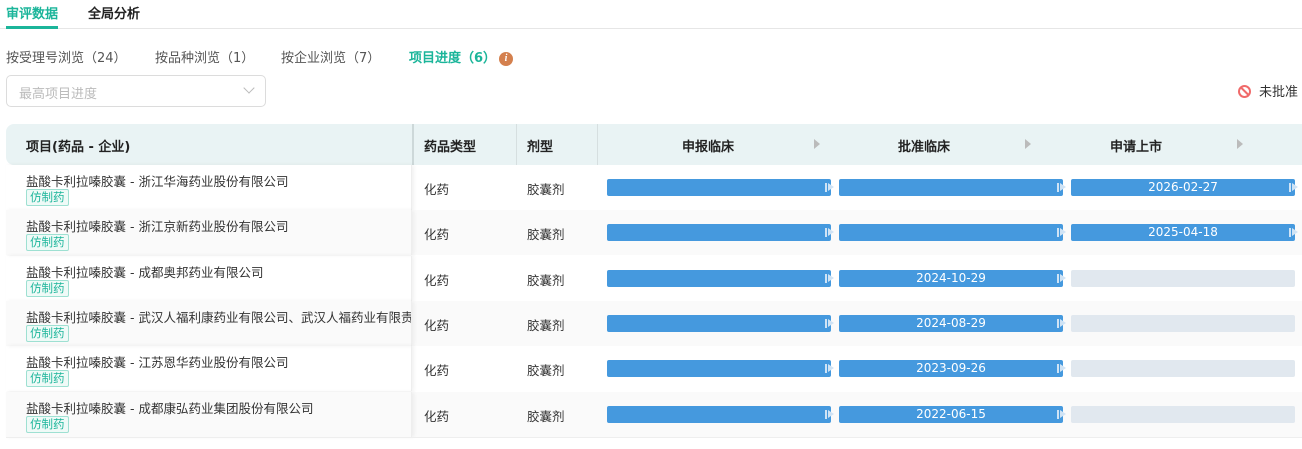  What do you see at coordinates (136, 91) in the screenshot?
I see `progress-filter-select: 最高项目进度` at bounding box center [136, 91].